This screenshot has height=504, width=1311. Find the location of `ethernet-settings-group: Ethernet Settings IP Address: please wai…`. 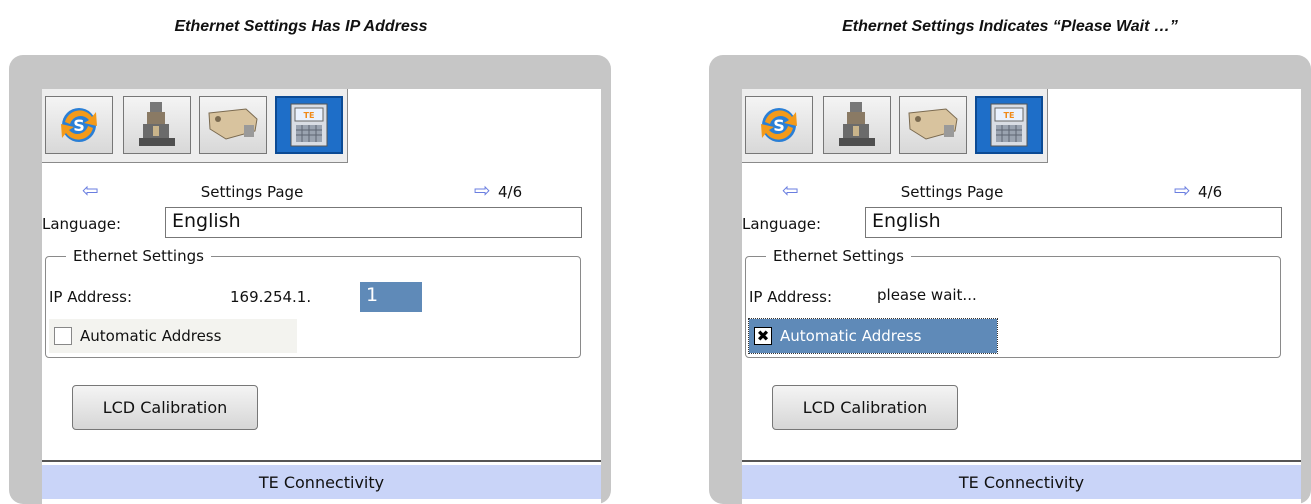

ethernet-settings-group: Ethernet Settings IP Address: please wai… is located at coordinates (1013, 302).